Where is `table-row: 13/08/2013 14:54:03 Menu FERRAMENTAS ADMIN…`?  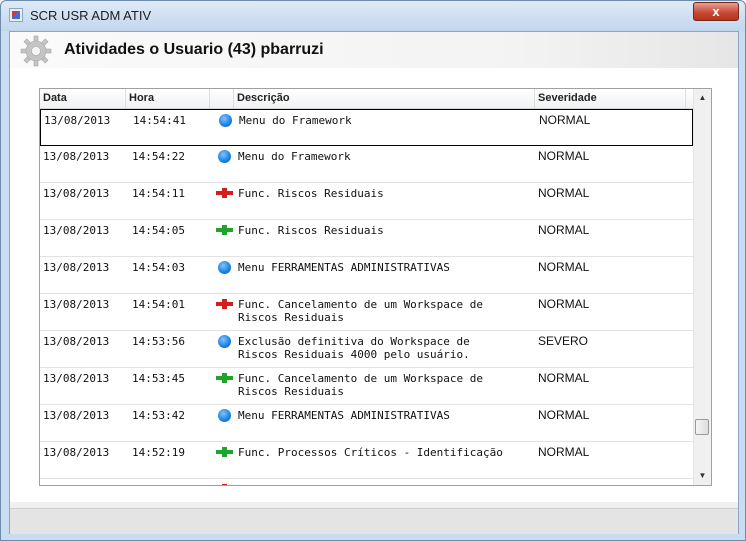 table-row: 13/08/2013 14:54:03 Menu FERRAMENTAS ADMIN… is located at coordinates (366, 275).